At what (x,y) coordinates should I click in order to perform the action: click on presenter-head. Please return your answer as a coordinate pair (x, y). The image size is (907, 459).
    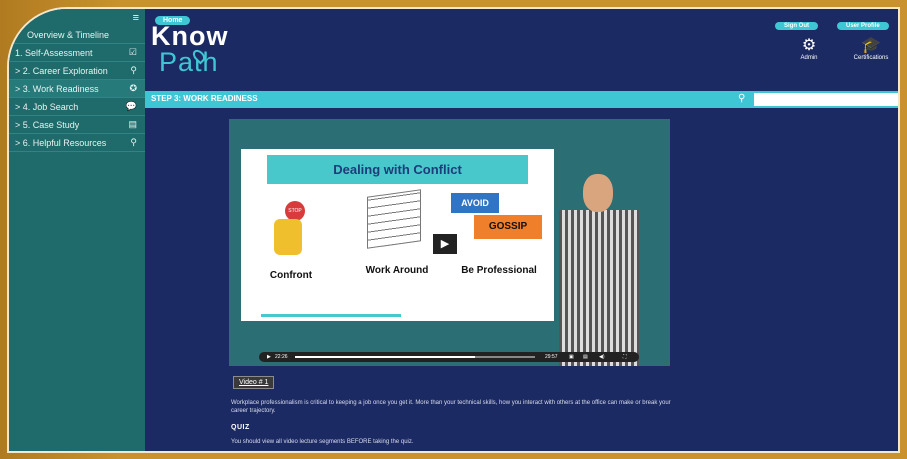
    Looking at the image, I should click on (598, 193).